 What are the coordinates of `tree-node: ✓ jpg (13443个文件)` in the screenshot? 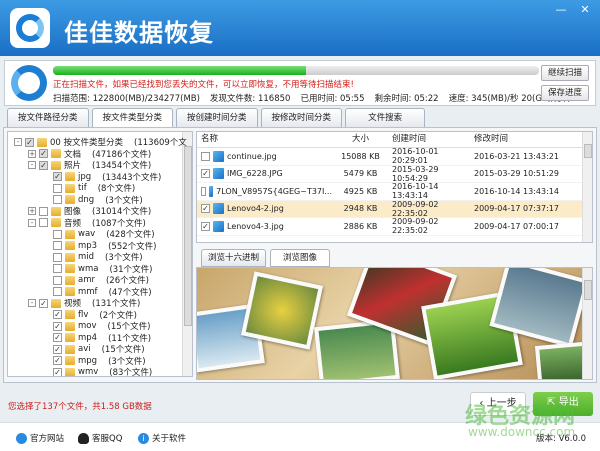 It's located at (101, 177).